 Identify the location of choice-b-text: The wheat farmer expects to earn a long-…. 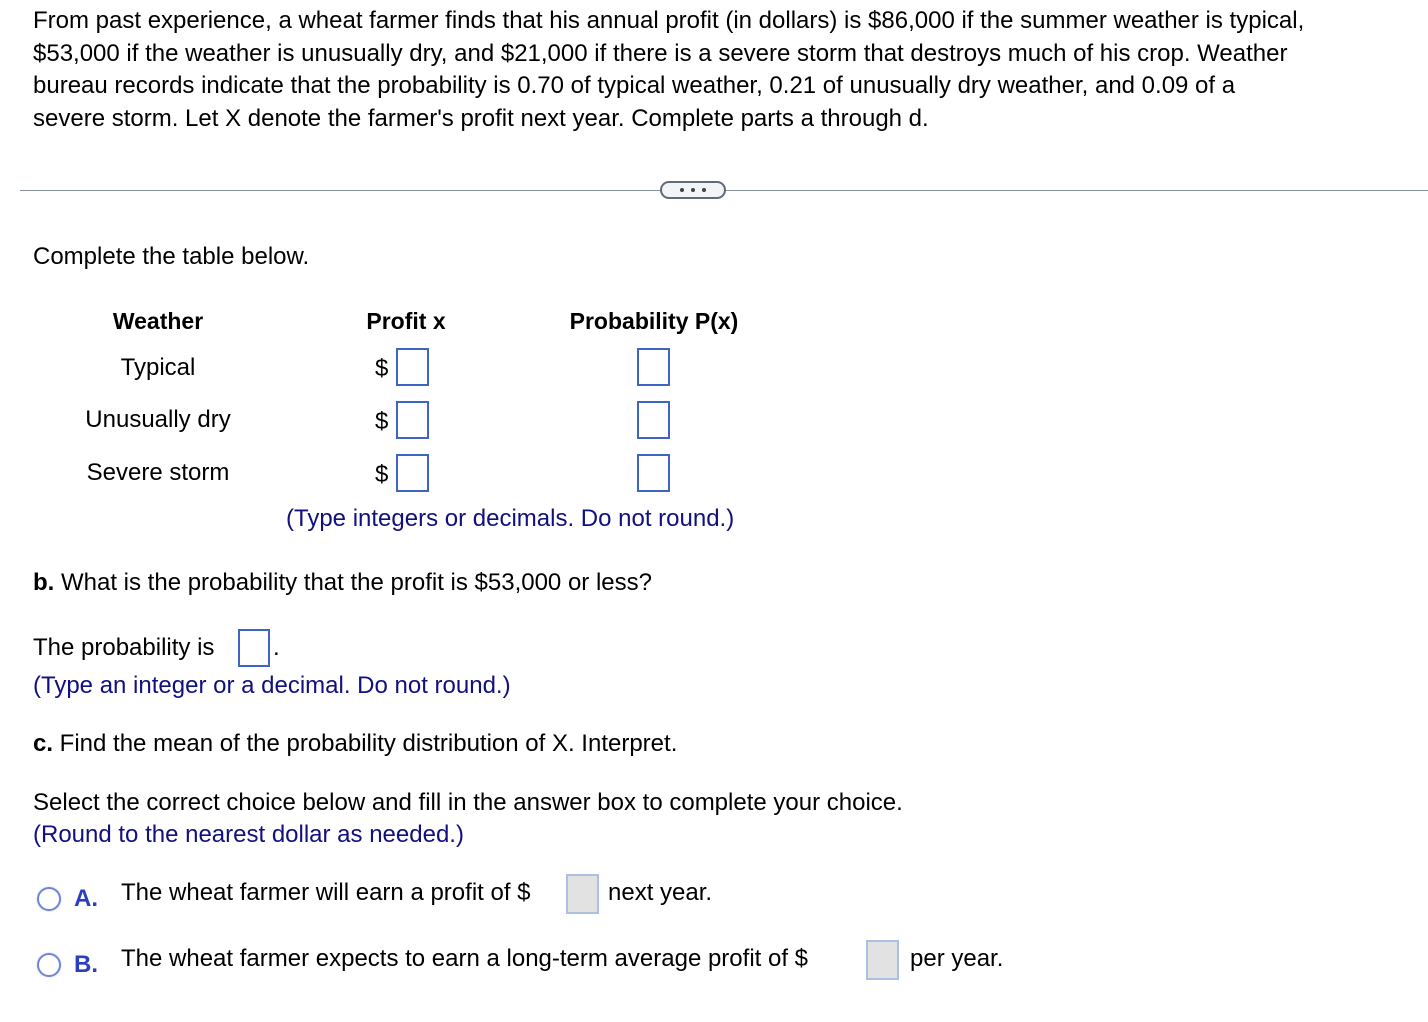
(465, 958).